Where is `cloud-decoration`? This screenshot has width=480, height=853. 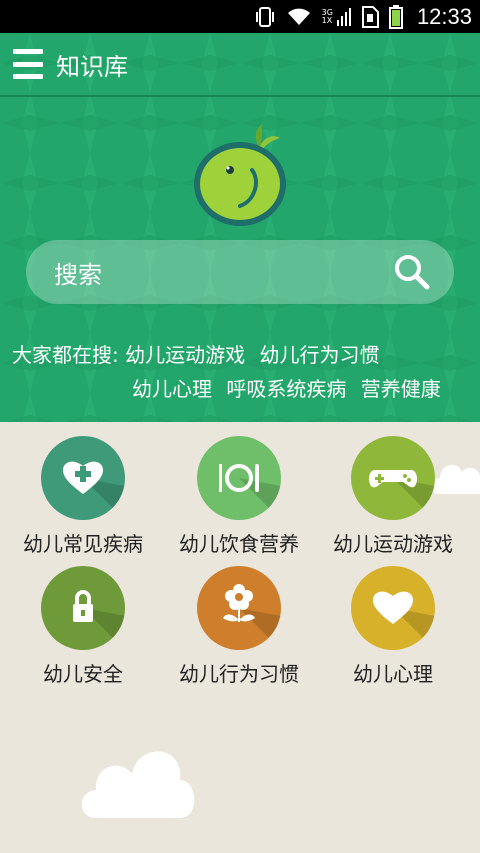
cloud-decoration is located at coordinates (138, 784).